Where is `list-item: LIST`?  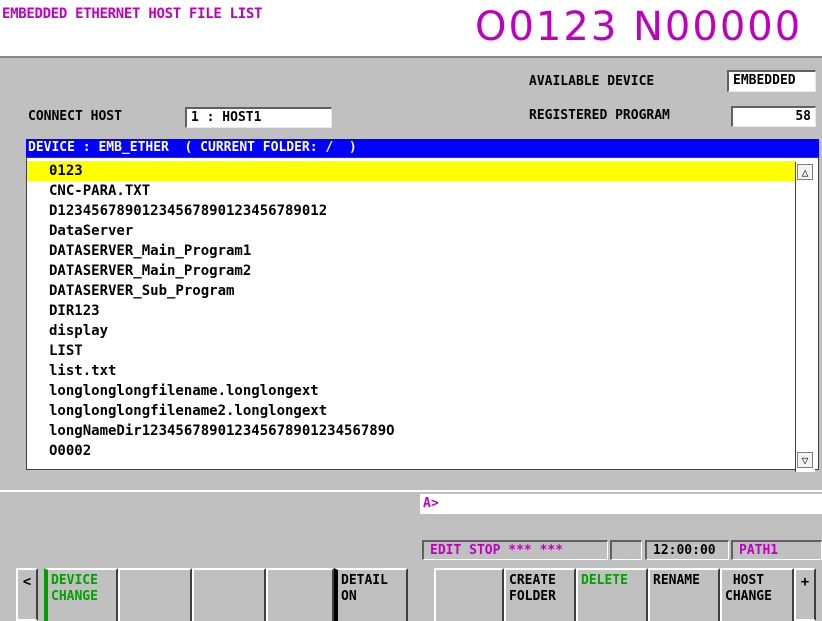 list-item: LIST is located at coordinates (412, 351).